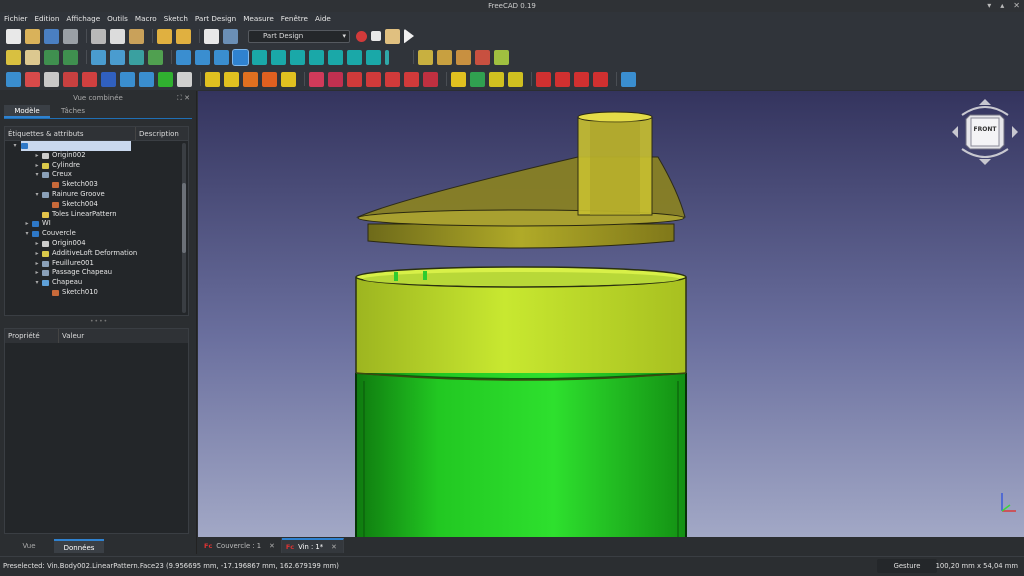 The image size is (1024, 576). What do you see at coordinates (521, 180) in the screenshot?
I see `lid` at bounding box center [521, 180].